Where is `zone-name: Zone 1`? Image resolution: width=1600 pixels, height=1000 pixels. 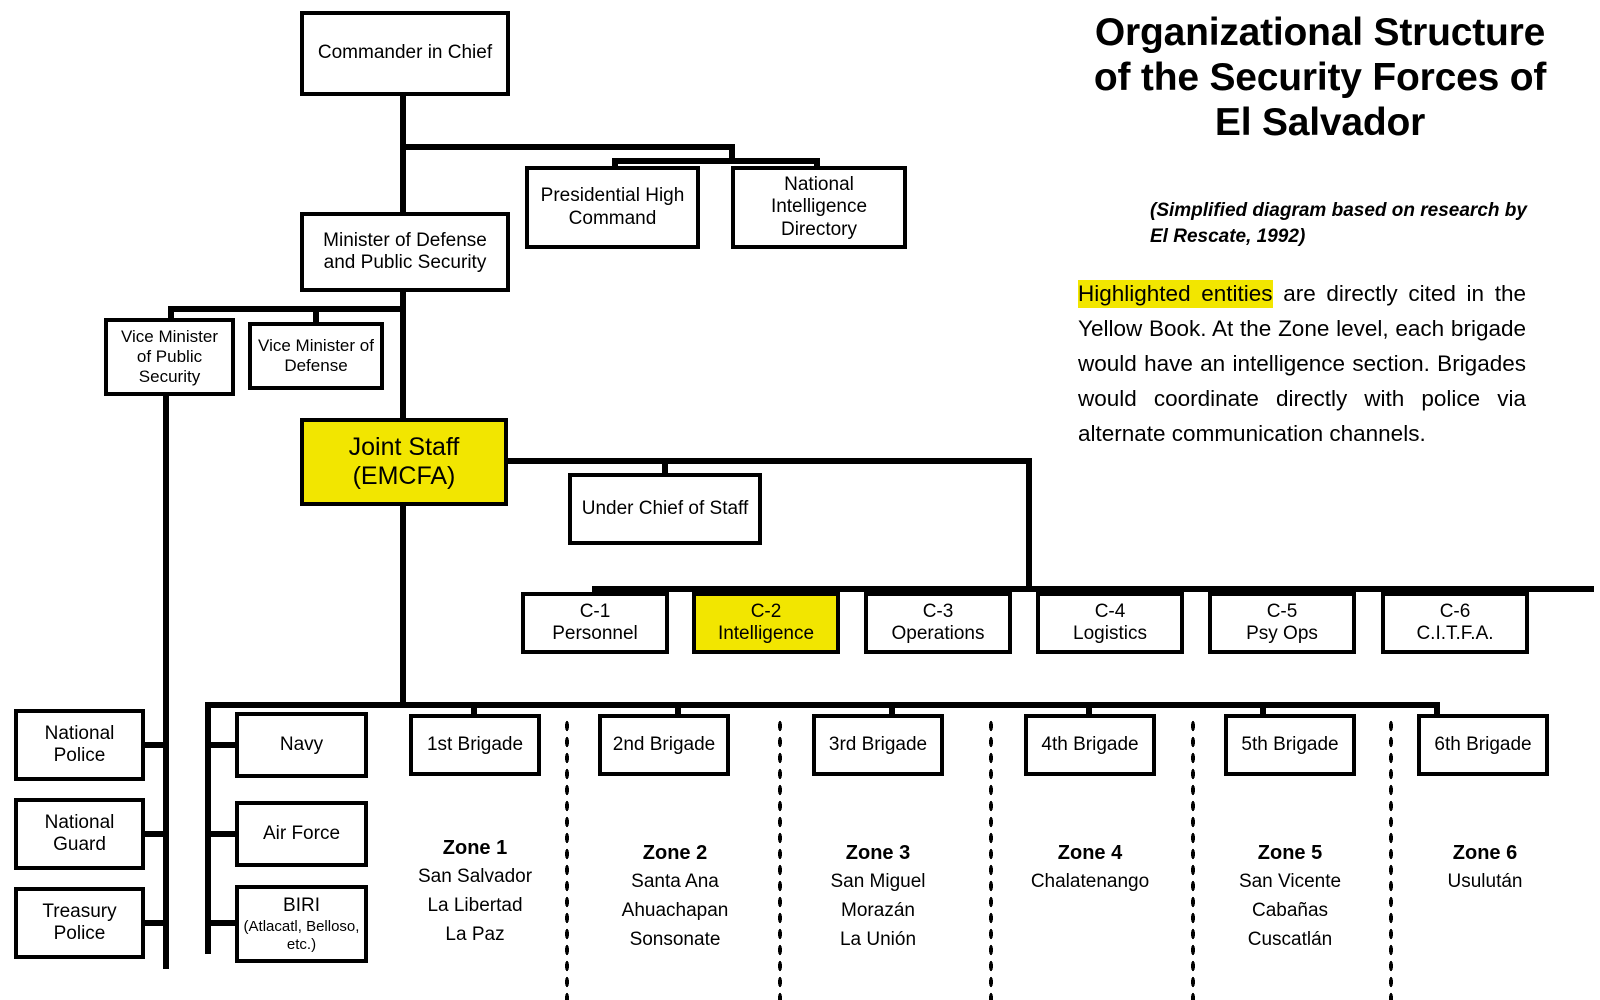 zone-name: Zone 1 is located at coordinates (475, 848).